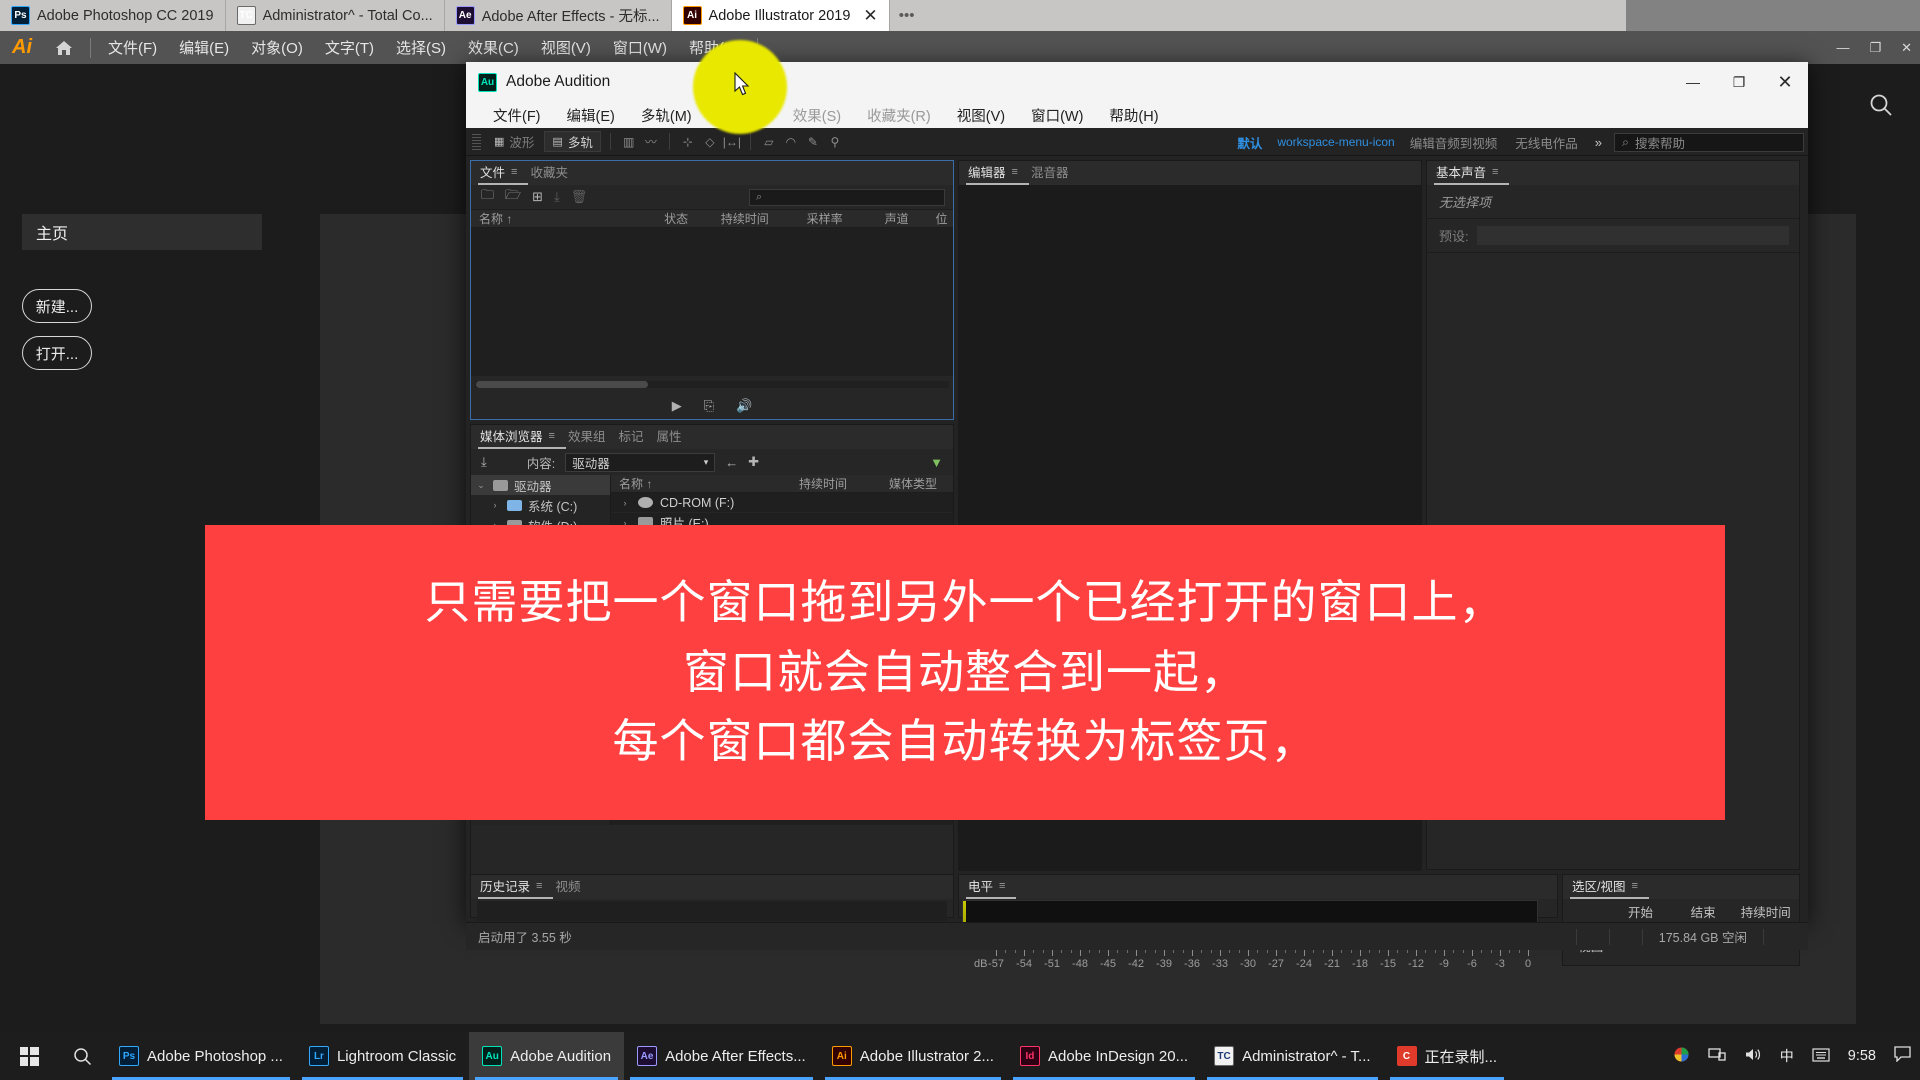  What do you see at coordinates (113, 15) in the screenshot?
I see `browser-tab-photoshop: Ps Adobe Photoshop CC 2019` at bounding box center [113, 15].